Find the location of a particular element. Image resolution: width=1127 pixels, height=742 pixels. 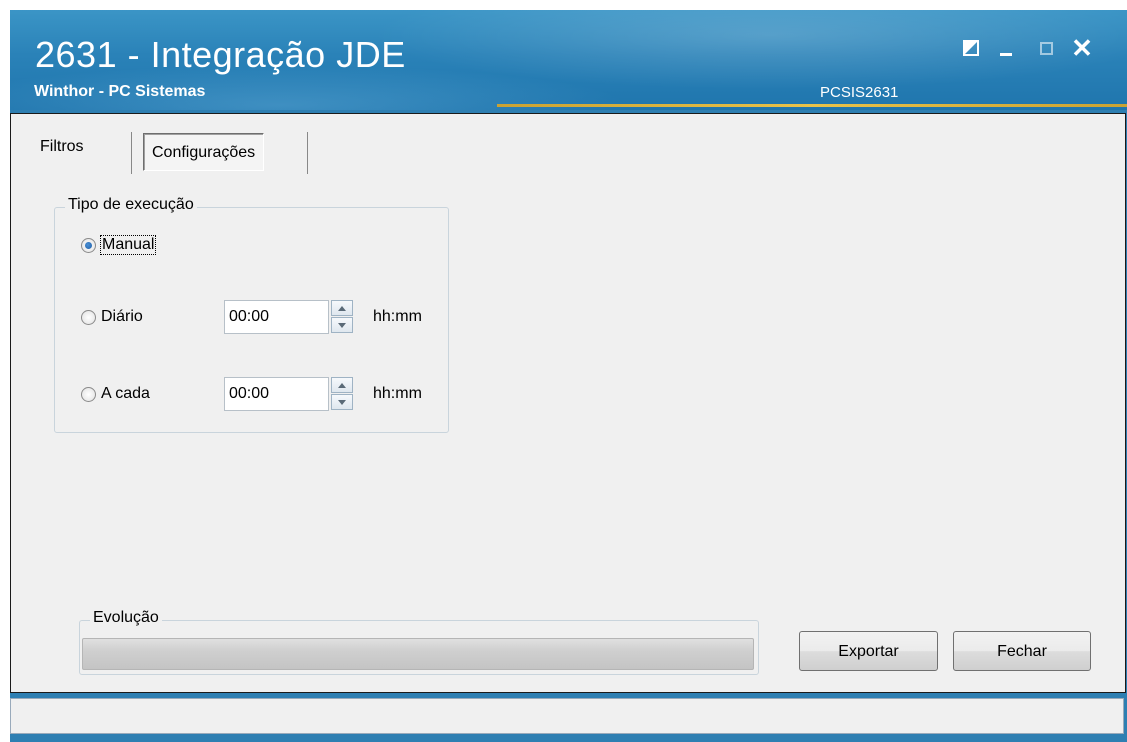

maximize-button is located at coordinates (1046, 48).